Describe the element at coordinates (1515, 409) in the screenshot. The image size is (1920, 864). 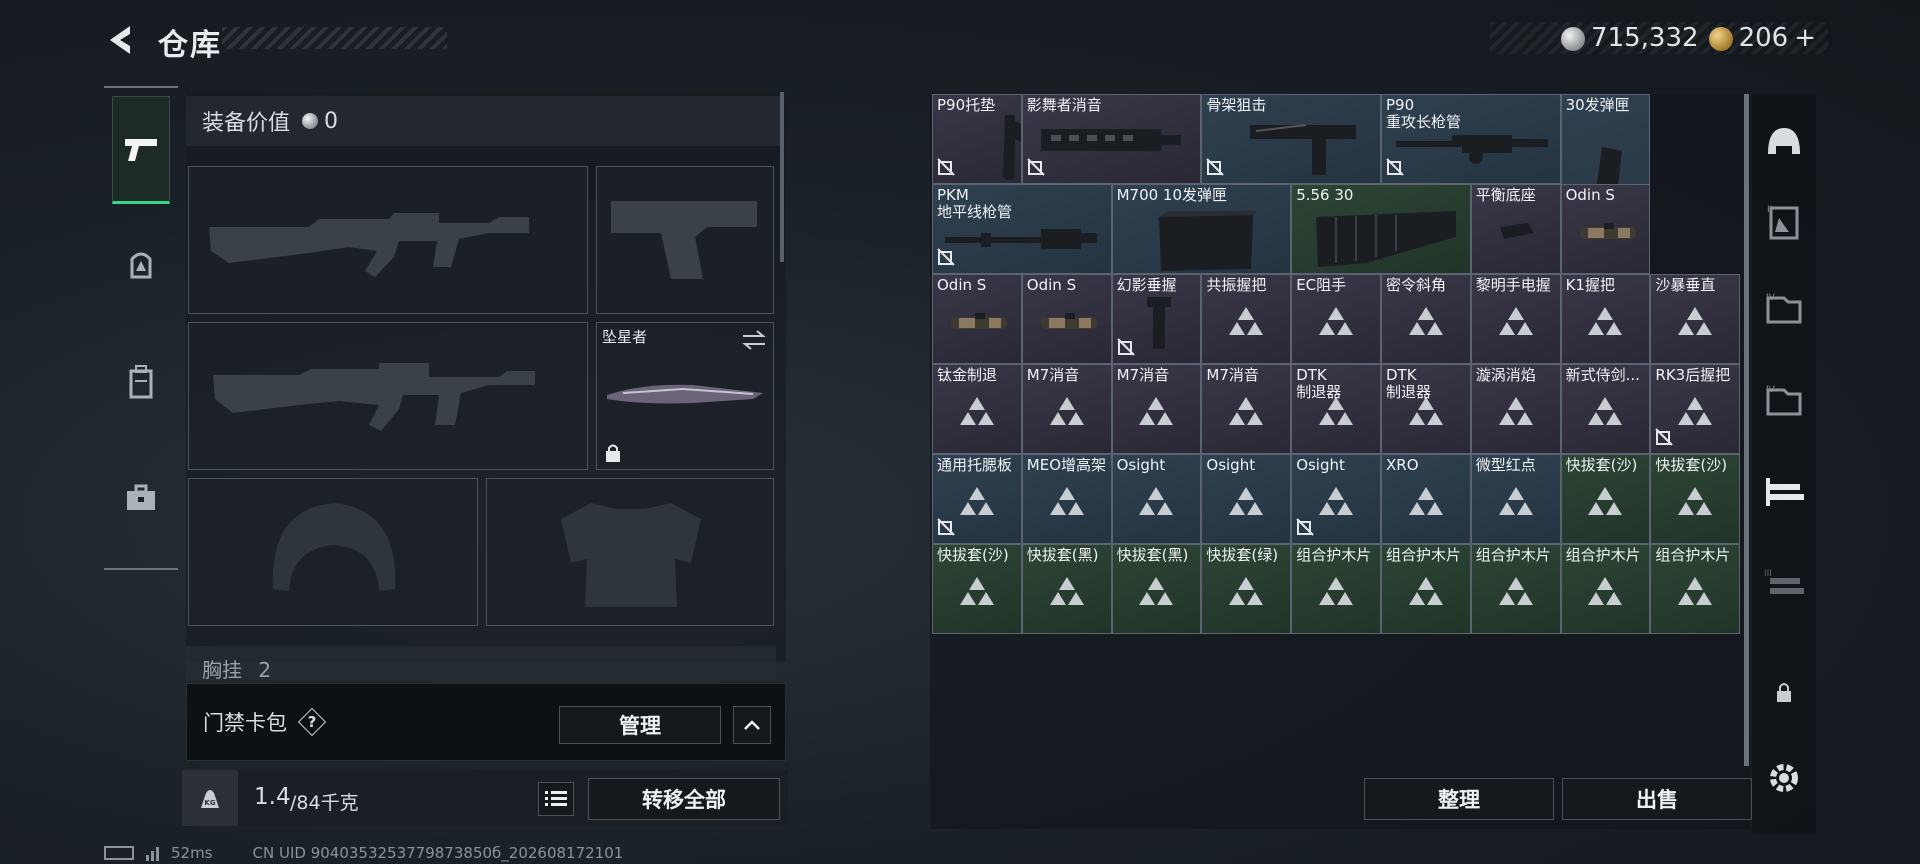
I see `inventory-item: 漩涡消焰` at that location.